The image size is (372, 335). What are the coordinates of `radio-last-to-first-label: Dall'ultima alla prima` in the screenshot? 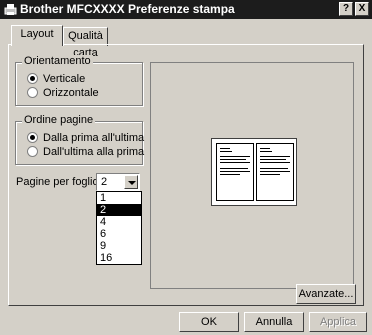 It's located at (94, 152).